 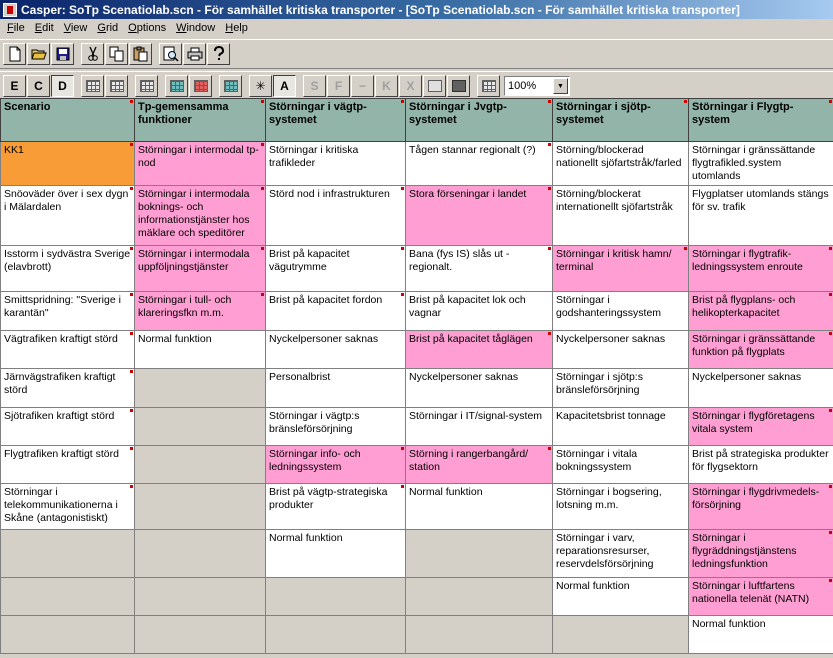 I want to click on open-button, so click(x=38, y=54).